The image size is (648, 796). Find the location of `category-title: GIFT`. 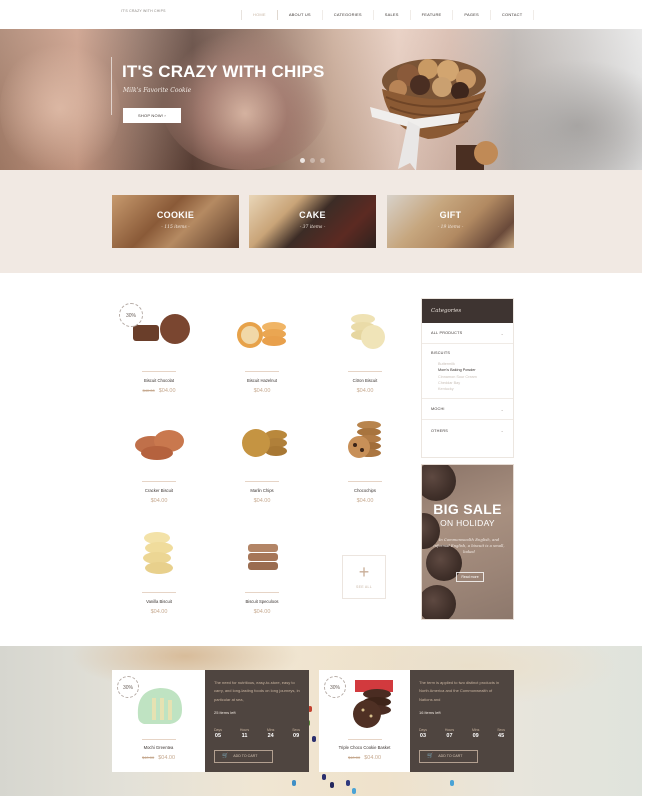

category-title: GIFT is located at coordinates (450, 215).